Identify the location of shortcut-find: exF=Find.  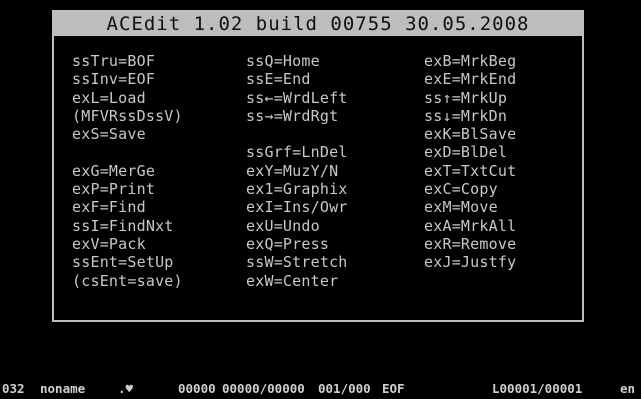
(109, 207).